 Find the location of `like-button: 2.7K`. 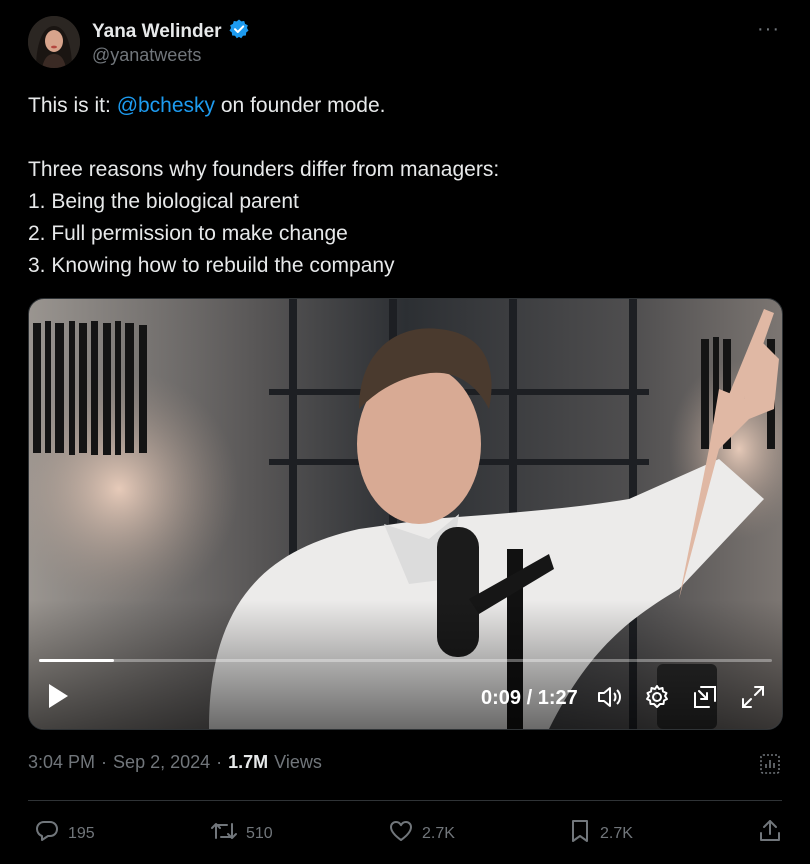

like-button: 2.7K is located at coordinates (421, 833).